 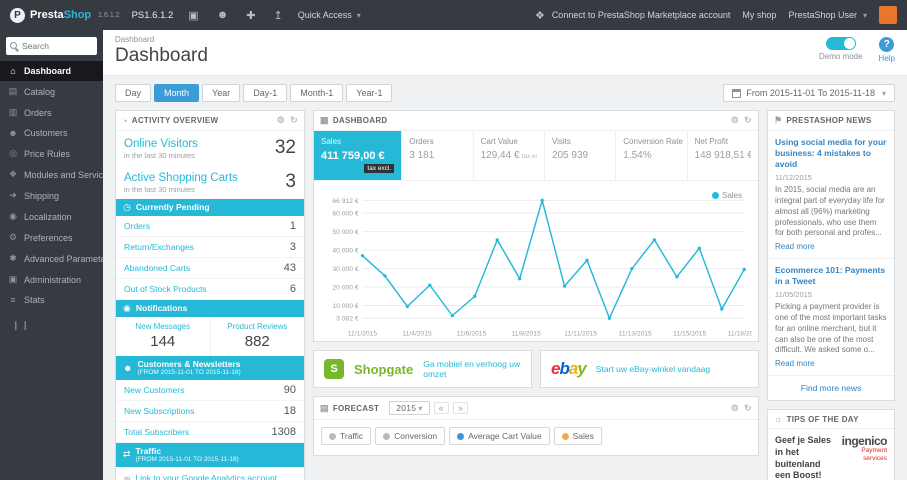 What do you see at coordinates (153, 15) in the screenshot?
I see `shop-name: PS1.6.1.2` at bounding box center [153, 15].